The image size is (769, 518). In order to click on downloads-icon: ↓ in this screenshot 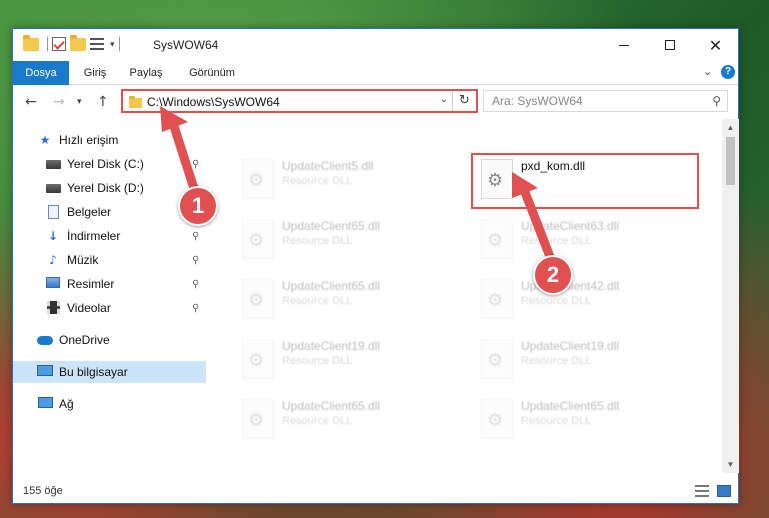, I will do `click(53, 236)`.